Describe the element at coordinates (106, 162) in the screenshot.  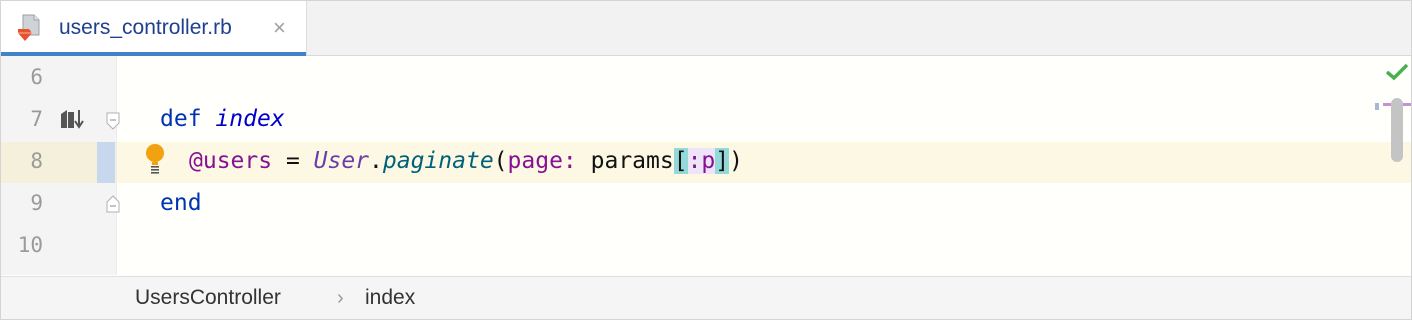
I see `change-marker` at that location.